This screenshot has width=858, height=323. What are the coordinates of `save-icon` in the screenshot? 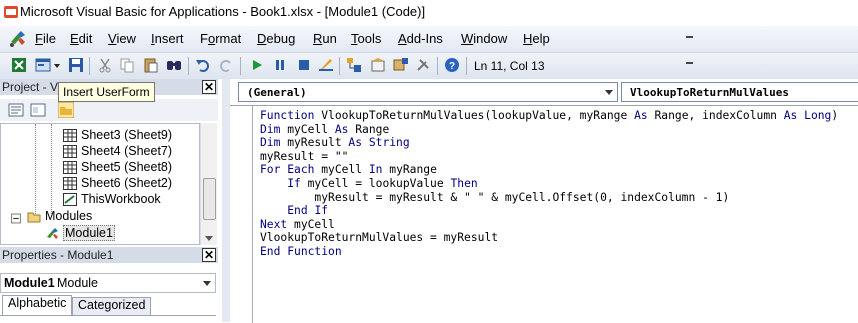 It's located at (76, 65).